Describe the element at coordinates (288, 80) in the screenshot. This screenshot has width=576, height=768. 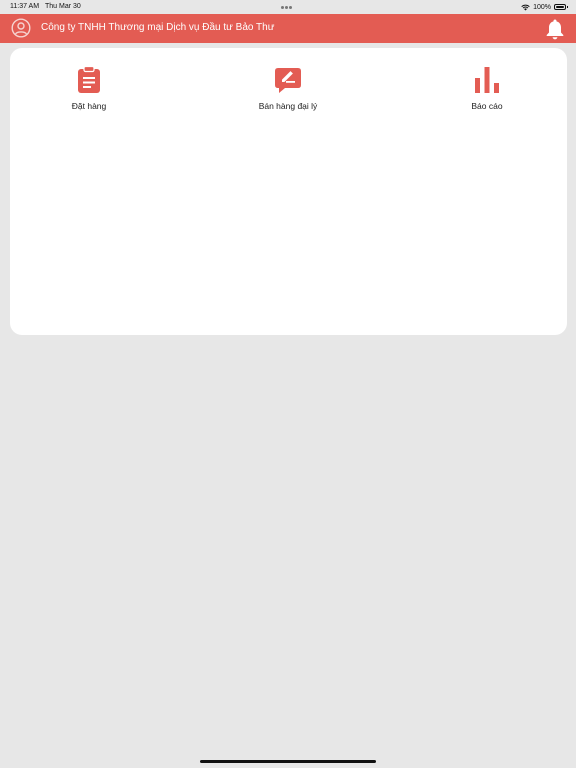
I see `edit-message-icon` at that location.